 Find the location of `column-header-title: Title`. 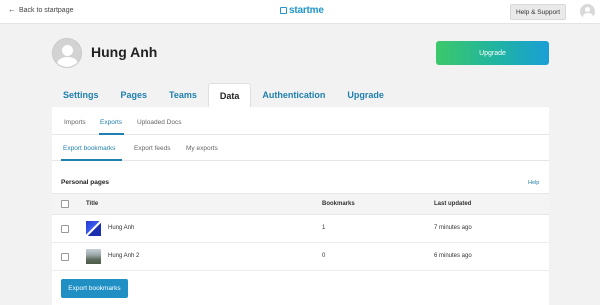

column-header-title: Title is located at coordinates (92, 204).